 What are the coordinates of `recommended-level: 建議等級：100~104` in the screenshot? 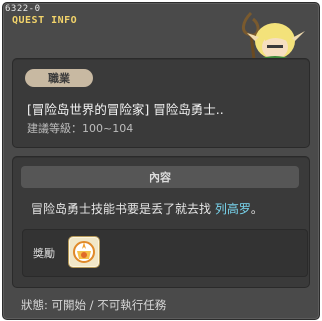 It's located at (80, 128).